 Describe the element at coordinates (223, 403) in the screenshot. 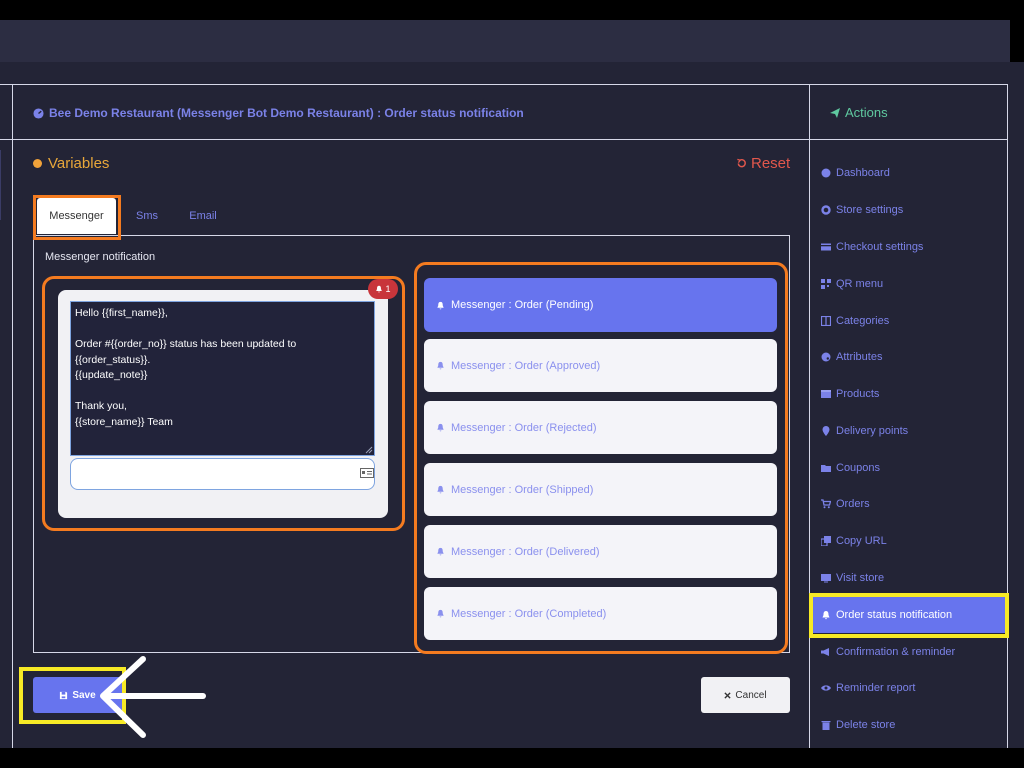

I see `highlight-editor` at that location.